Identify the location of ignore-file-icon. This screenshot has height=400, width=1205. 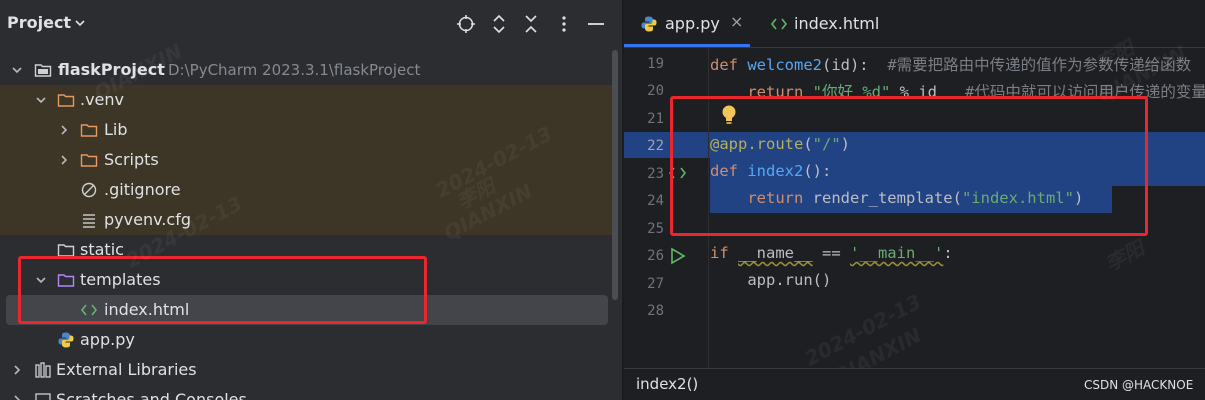
(89, 190).